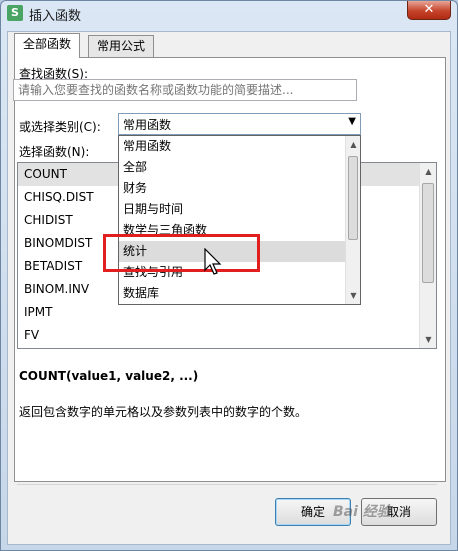 This screenshot has width=458, height=551. What do you see at coordinates (121, 46) in the screenshot?
I see `tab-common-formulas: 常用公式` at bounding box center [121, 46].